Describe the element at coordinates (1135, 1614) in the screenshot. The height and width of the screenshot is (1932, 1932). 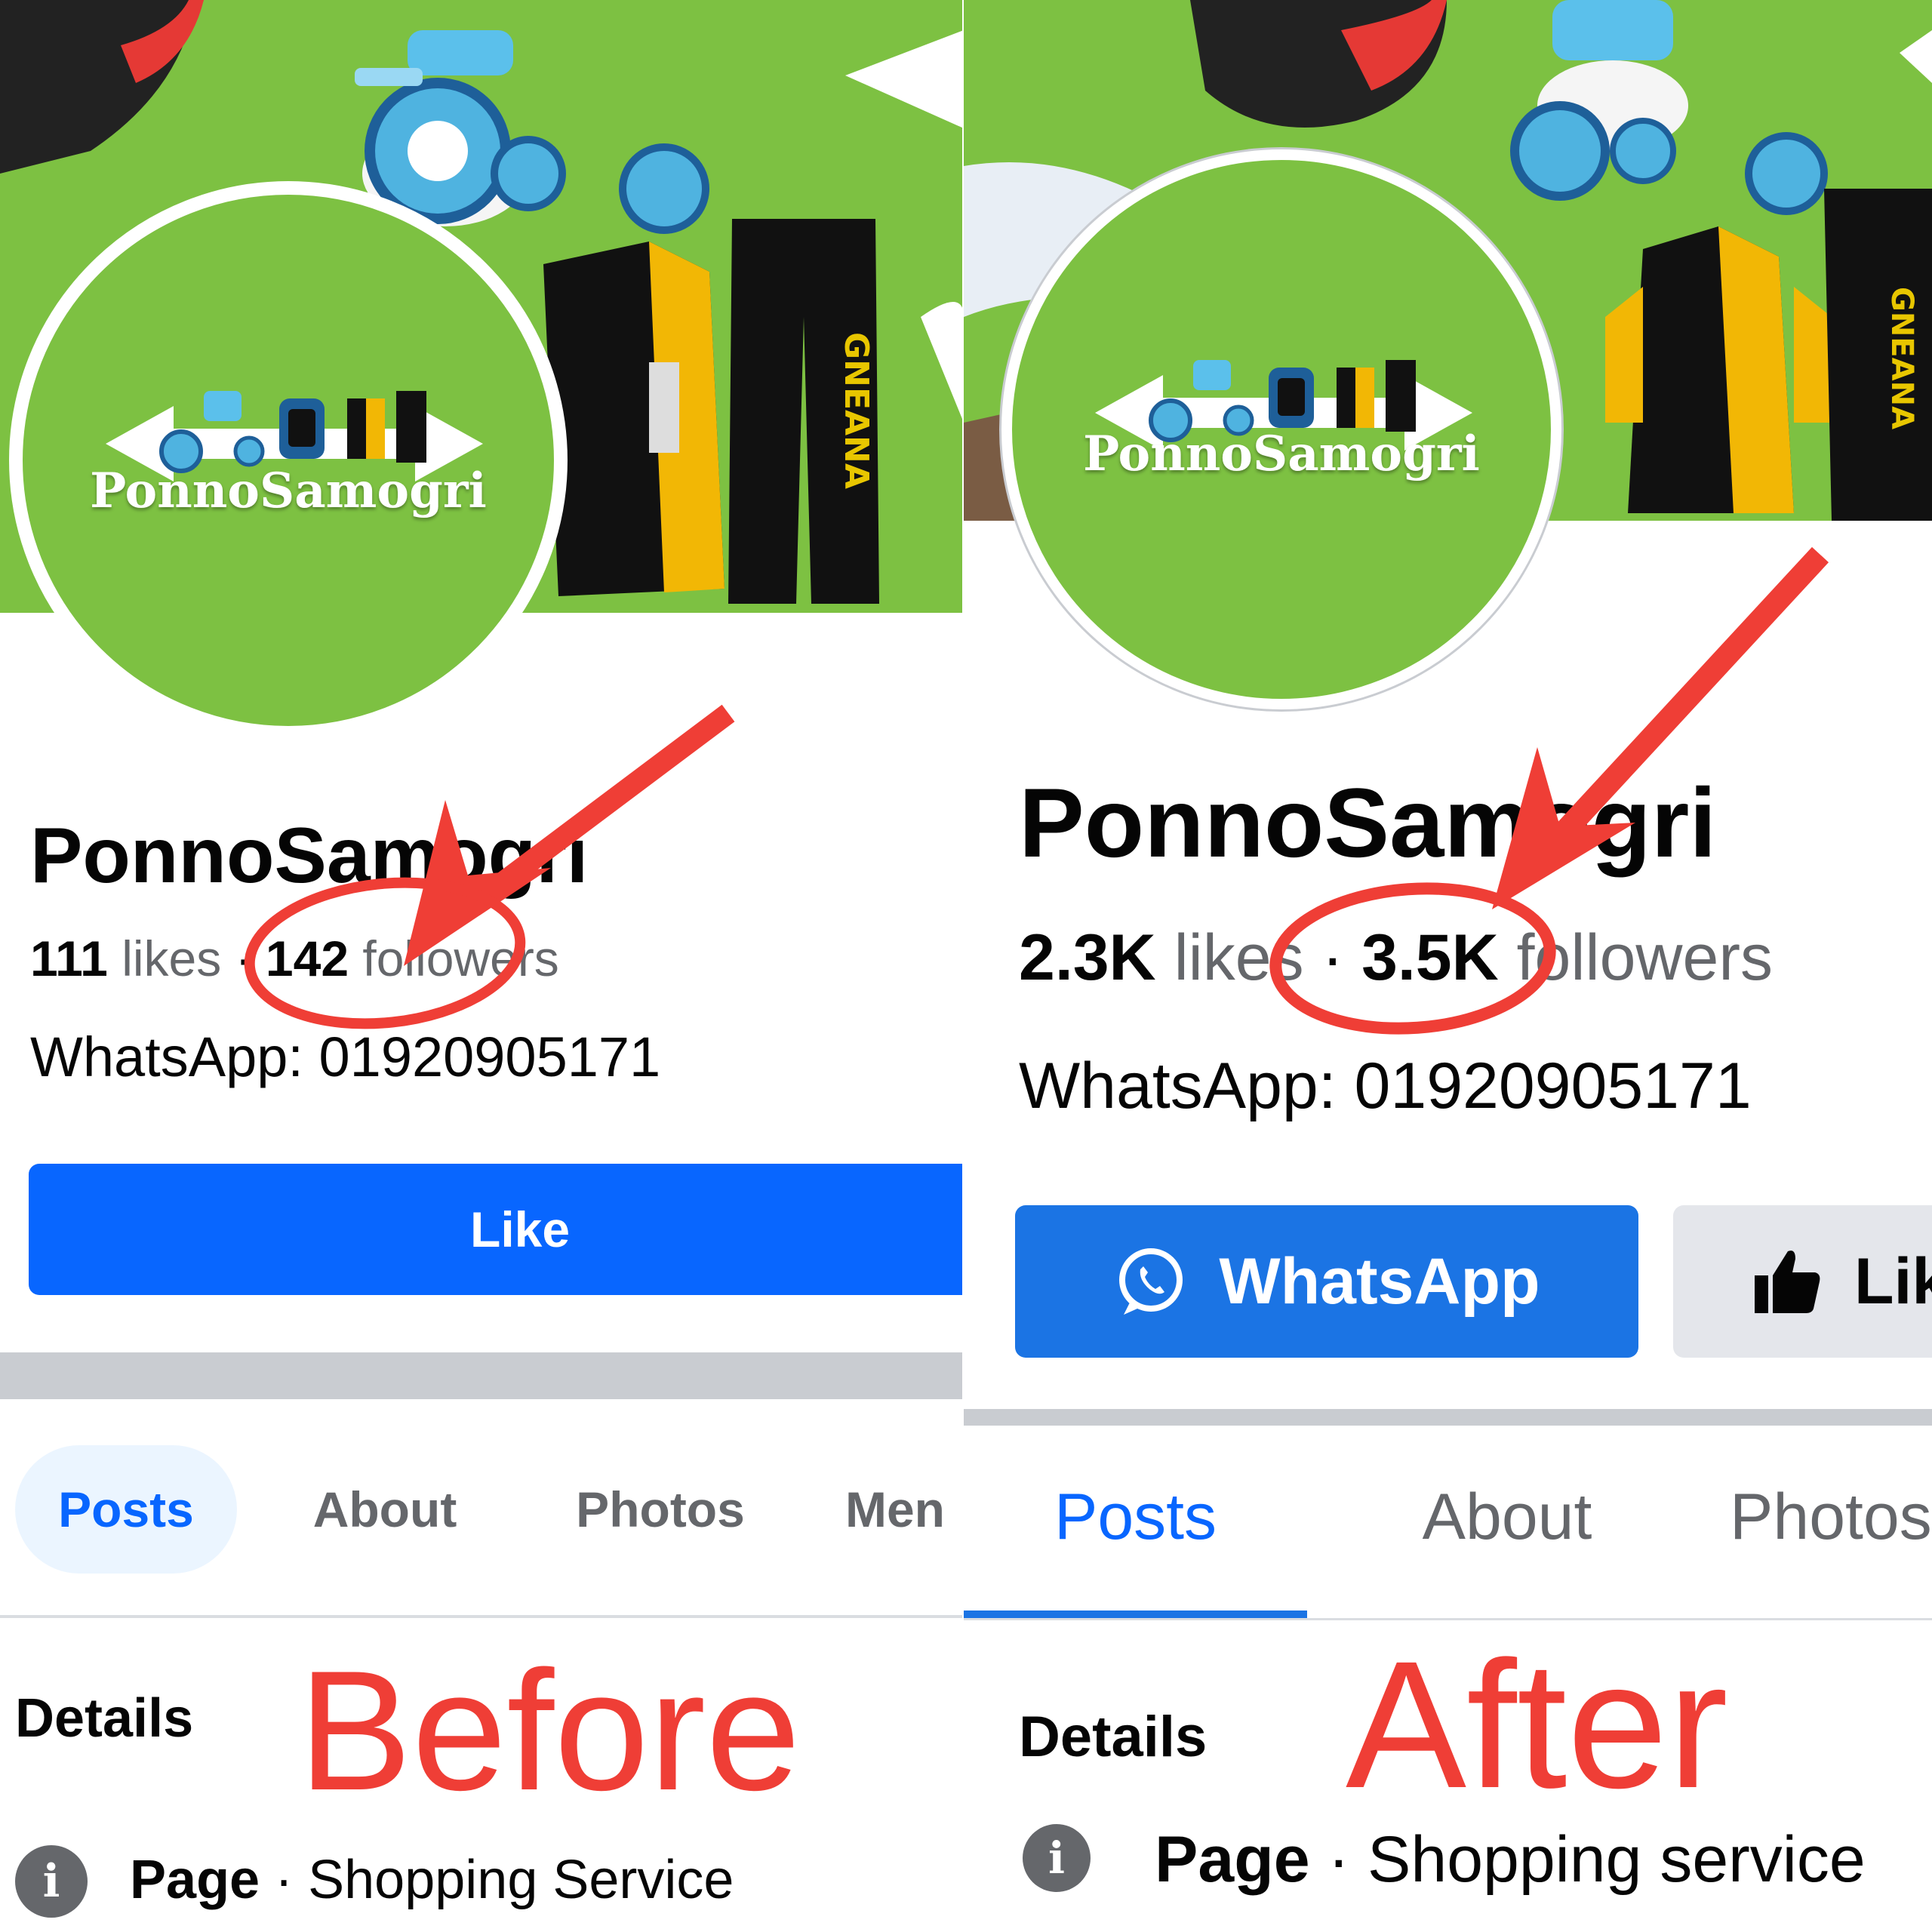
I see `active-tab-indicator` at that location.